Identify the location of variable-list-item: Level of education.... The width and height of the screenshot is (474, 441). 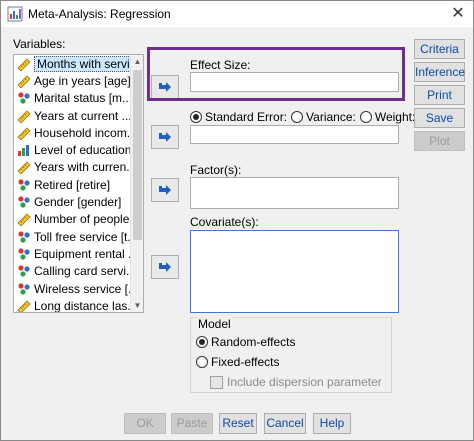
(72, 149).